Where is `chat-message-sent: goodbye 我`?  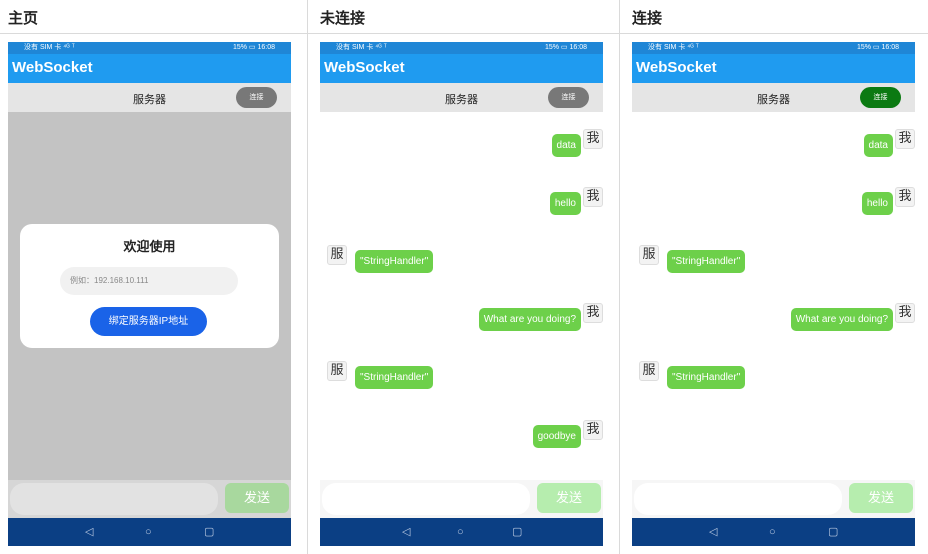 chat-message-sent: goodbye 我 is located at coordinates (461, 437).